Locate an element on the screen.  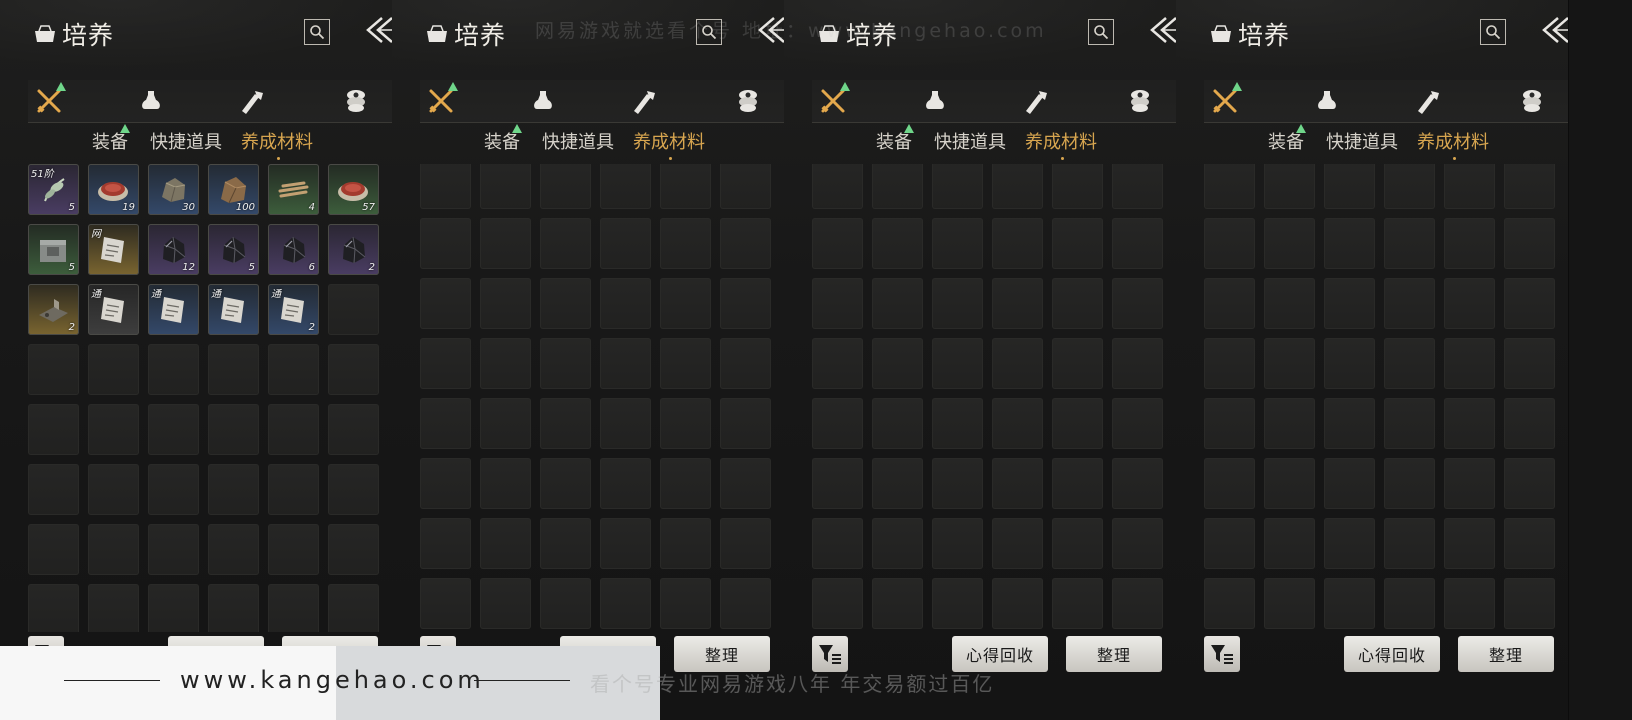
tab-quick-items: 快捷道具 is located at coordinates (970, 141).